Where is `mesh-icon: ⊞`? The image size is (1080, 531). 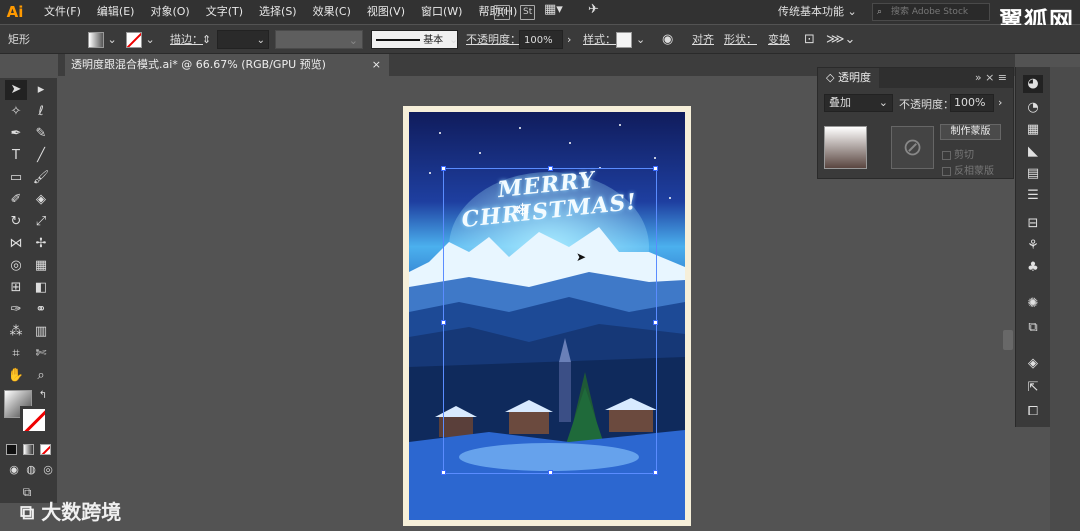
mesh-icon: ⊞ is located at coordinates (16, 288).